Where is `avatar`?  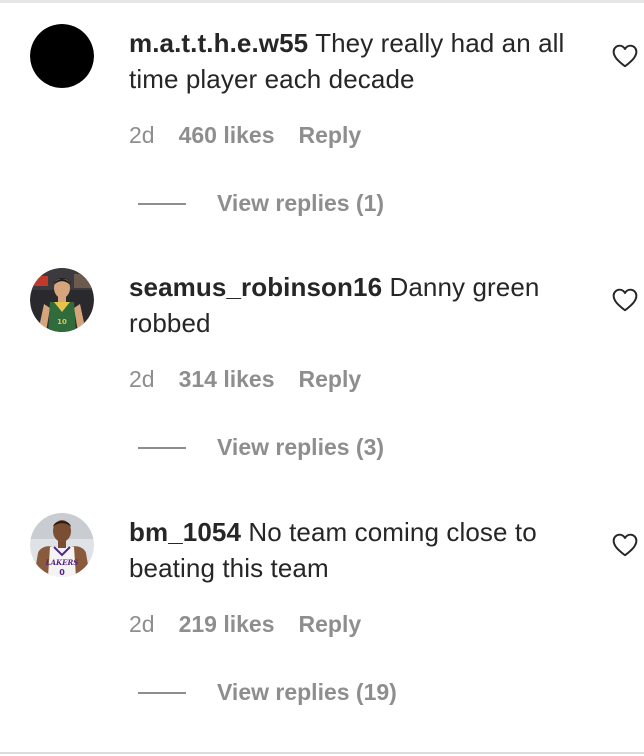 avatar is located at coordinates (62, 56).